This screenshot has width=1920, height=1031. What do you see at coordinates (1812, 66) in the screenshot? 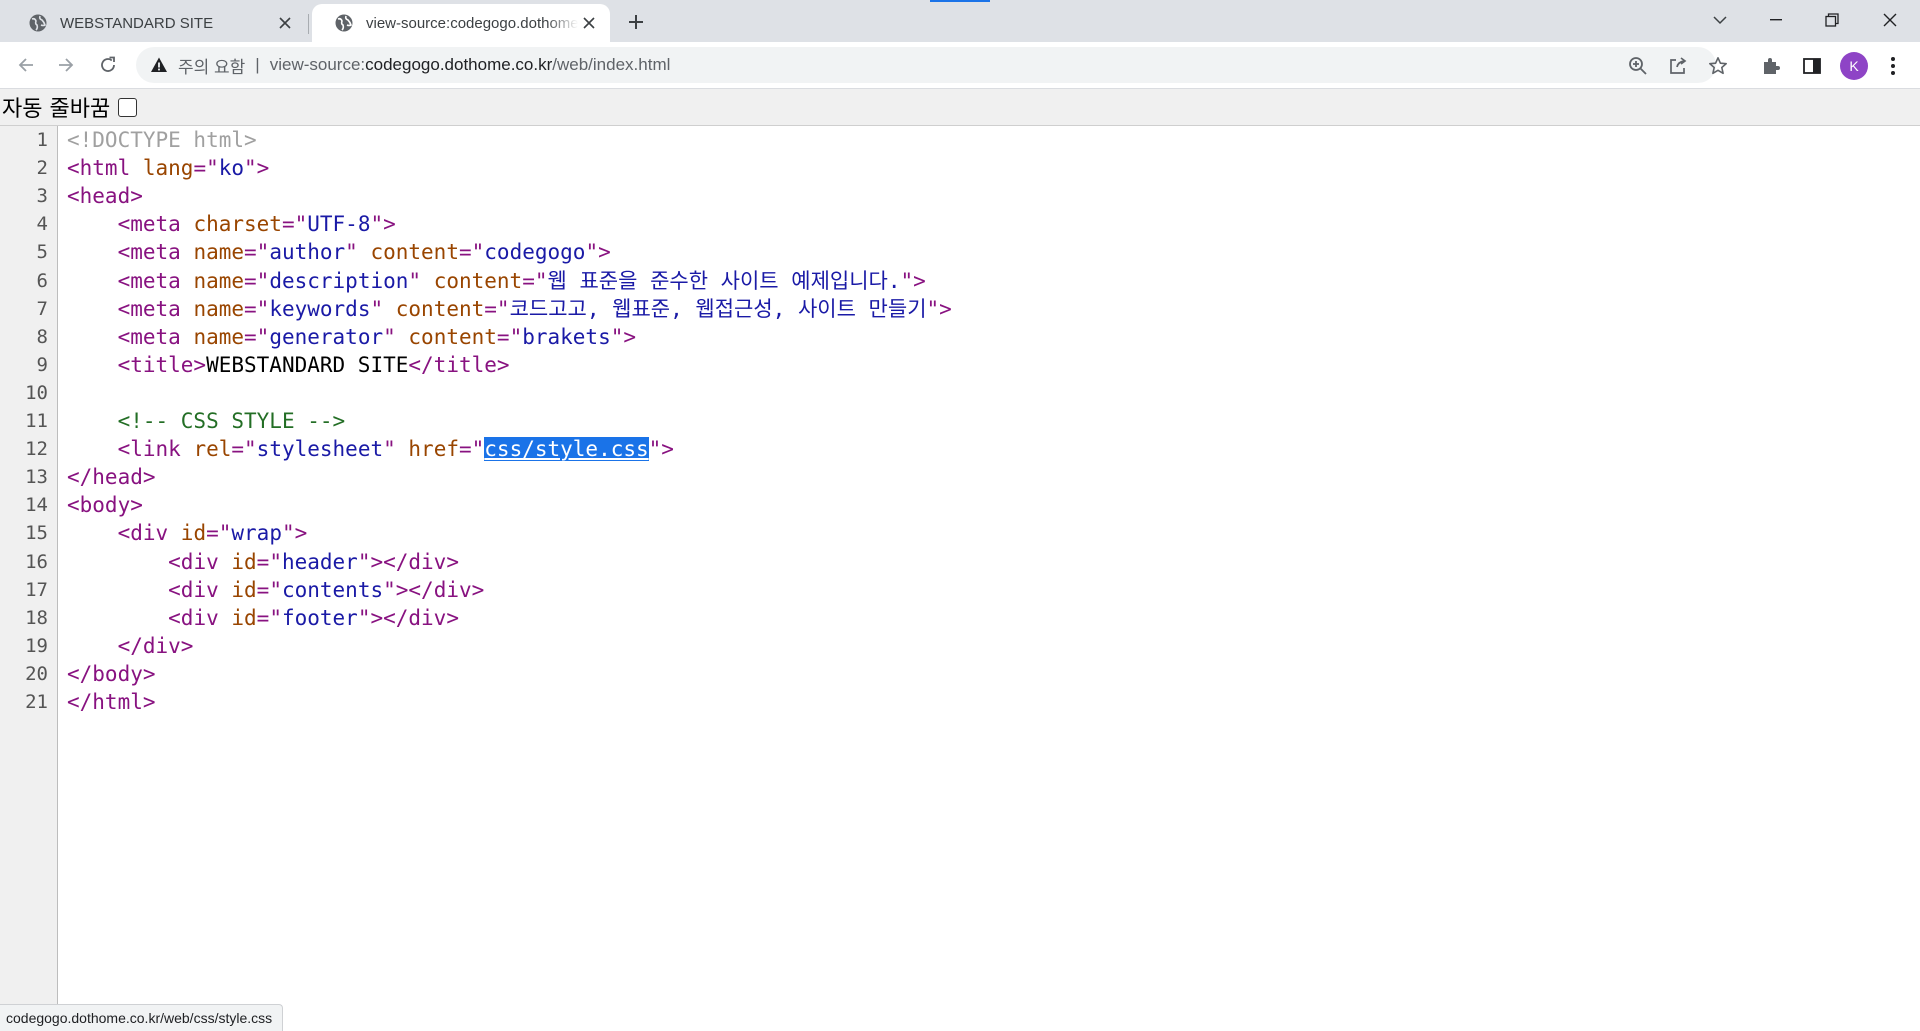
I see `side-panel-button` at bounding box center [1812, 66].